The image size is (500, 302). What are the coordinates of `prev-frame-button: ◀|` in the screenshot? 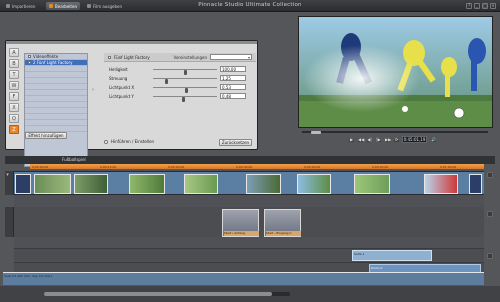 It's located at (369, 139).